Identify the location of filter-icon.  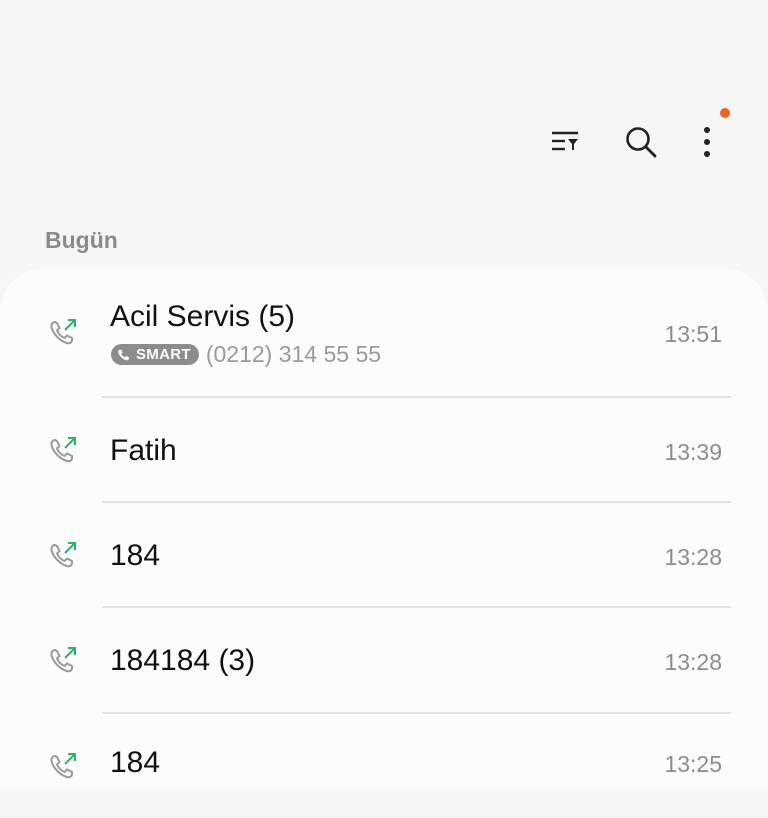
(565, 141).